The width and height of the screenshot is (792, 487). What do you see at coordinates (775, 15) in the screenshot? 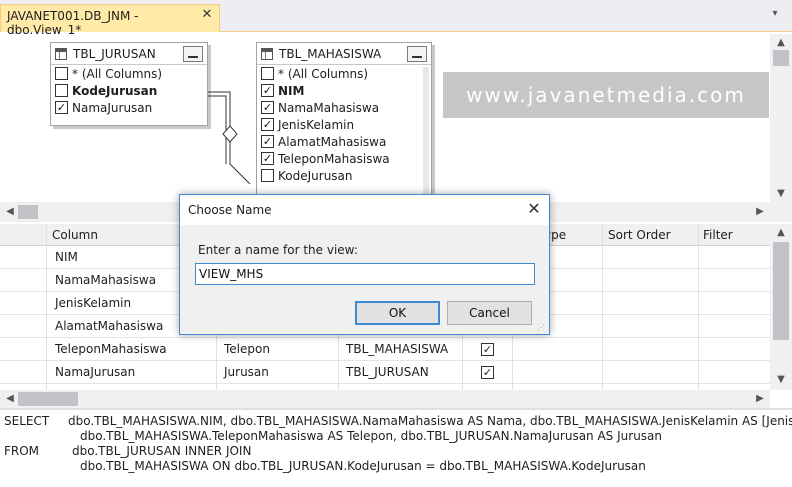
I see `tab-dropdown-icon: ▾` at bounding box center [775, 15].